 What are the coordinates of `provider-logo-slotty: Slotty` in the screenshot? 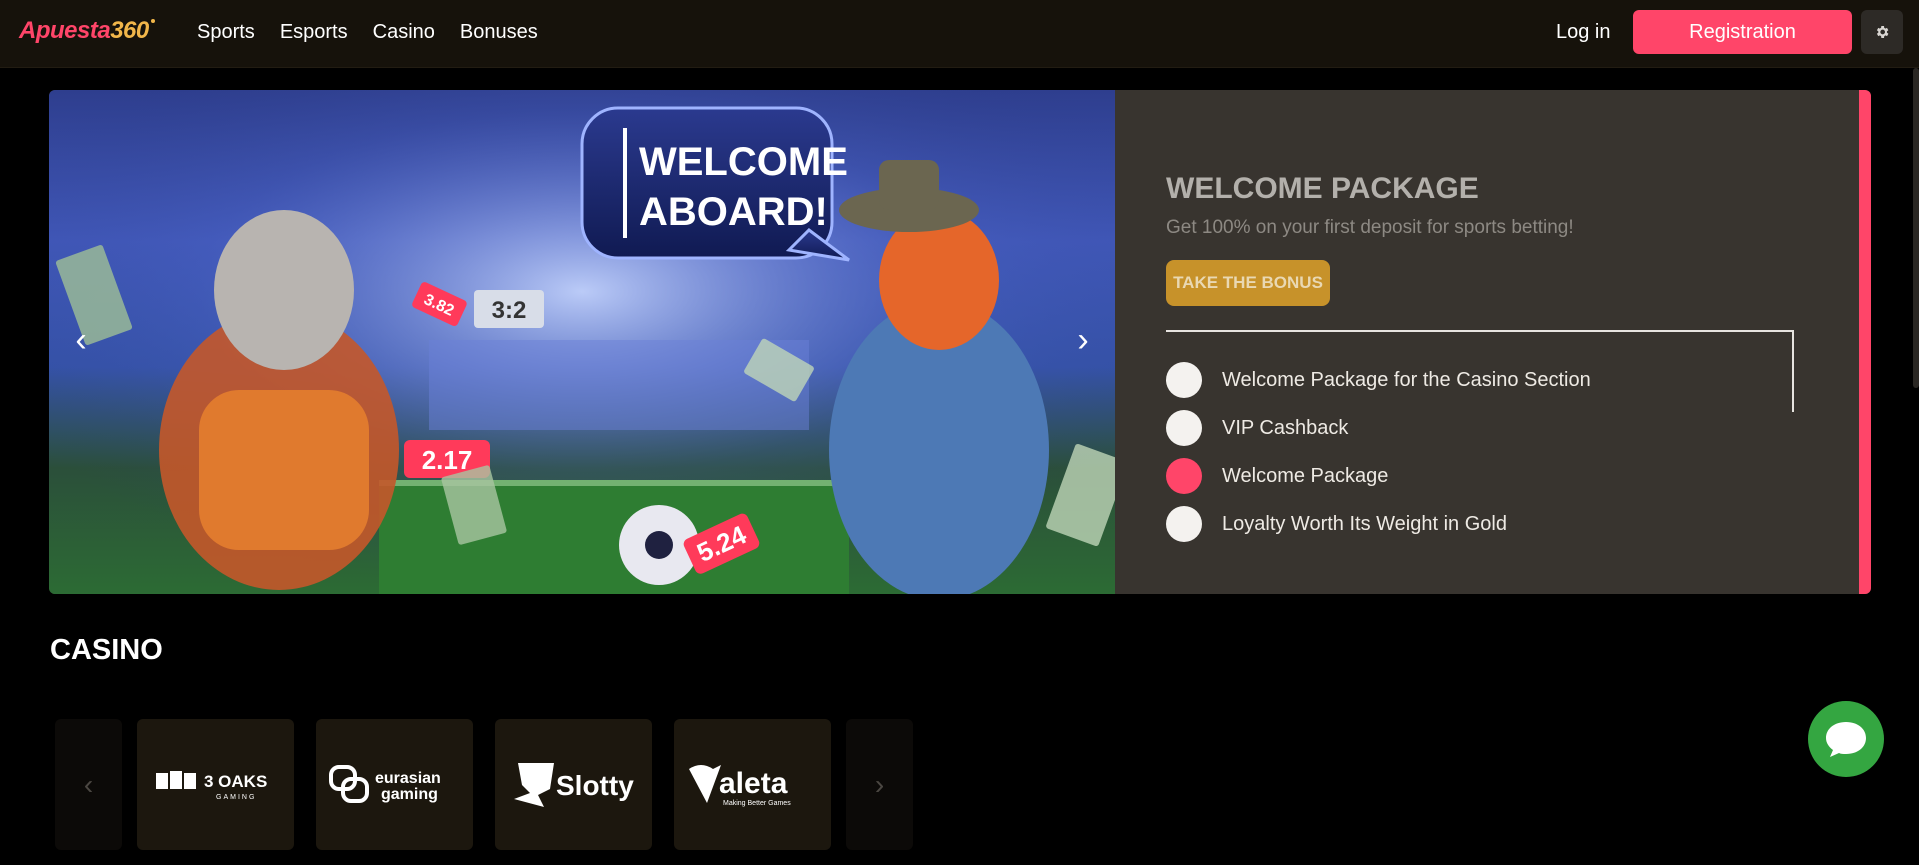 It's located at (573, 784).